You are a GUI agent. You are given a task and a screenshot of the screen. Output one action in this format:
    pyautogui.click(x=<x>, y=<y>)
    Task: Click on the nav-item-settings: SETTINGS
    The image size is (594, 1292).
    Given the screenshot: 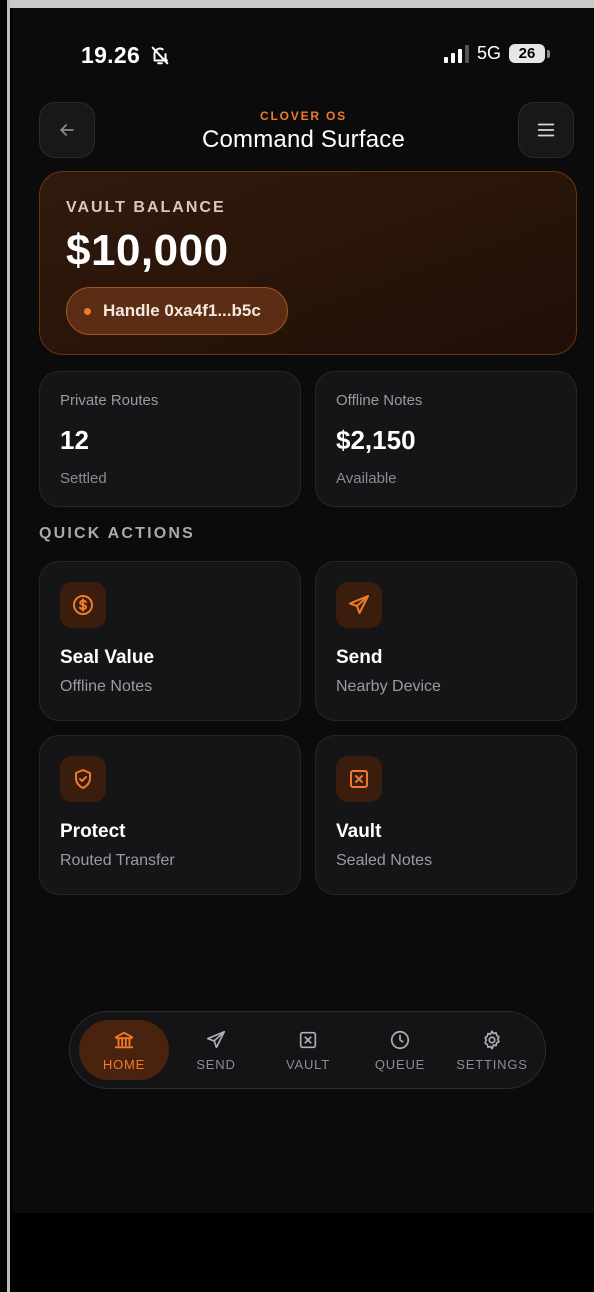 What is the action you would take?
    pyautogui.click(x=492, y=1050)
    